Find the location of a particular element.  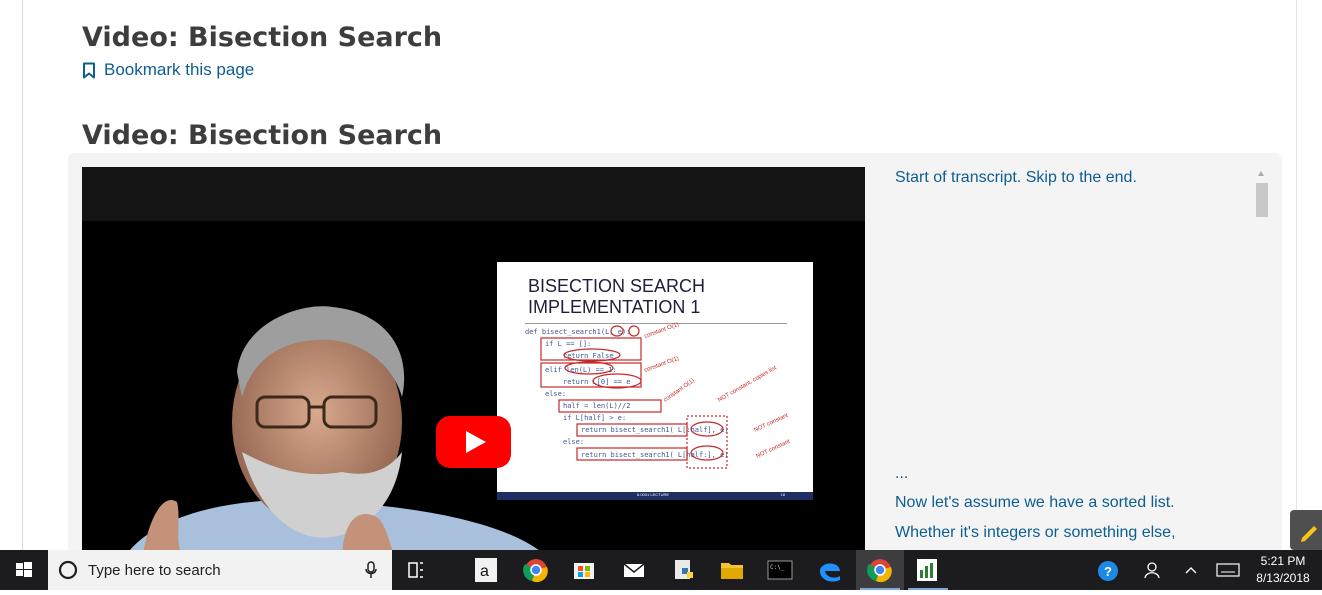

pencil-icon is located at coordinates (1309, 534).